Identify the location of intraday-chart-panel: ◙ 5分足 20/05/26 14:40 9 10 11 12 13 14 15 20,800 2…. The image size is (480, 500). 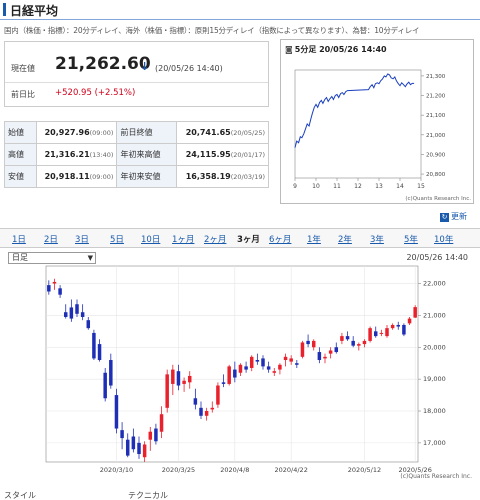
(377, 121).